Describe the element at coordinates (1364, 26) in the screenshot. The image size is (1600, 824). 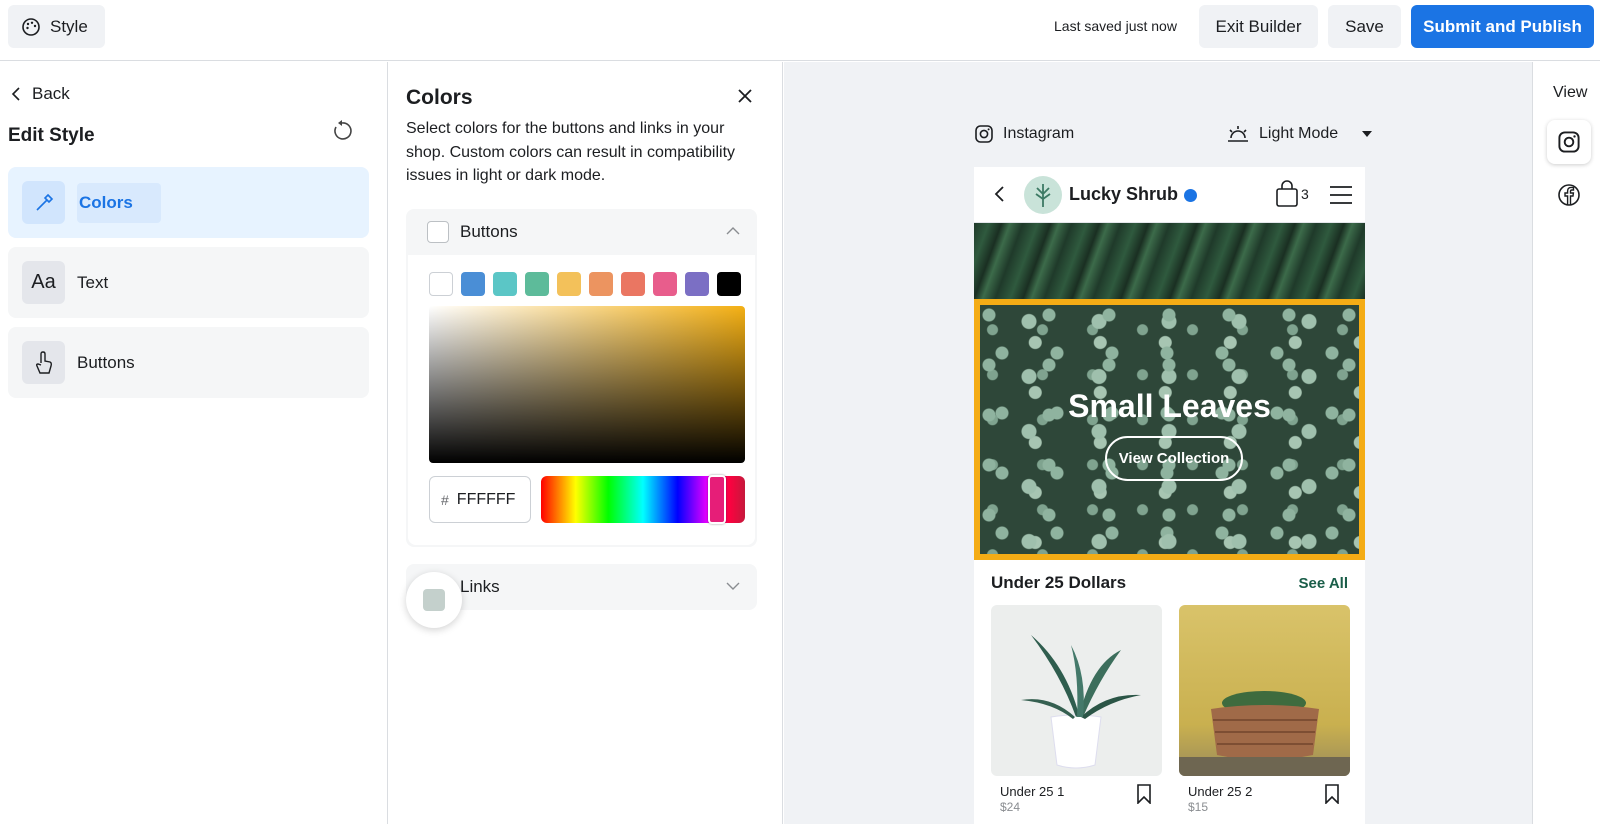
I see `save-button: Save` at that location.